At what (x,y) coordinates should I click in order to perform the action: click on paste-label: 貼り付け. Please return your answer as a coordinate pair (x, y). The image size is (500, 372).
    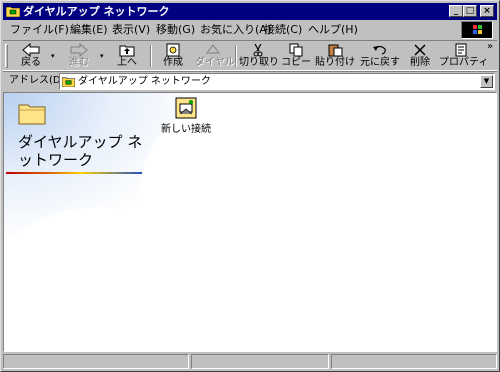
    Looking at the image, I should click on (335, 62).